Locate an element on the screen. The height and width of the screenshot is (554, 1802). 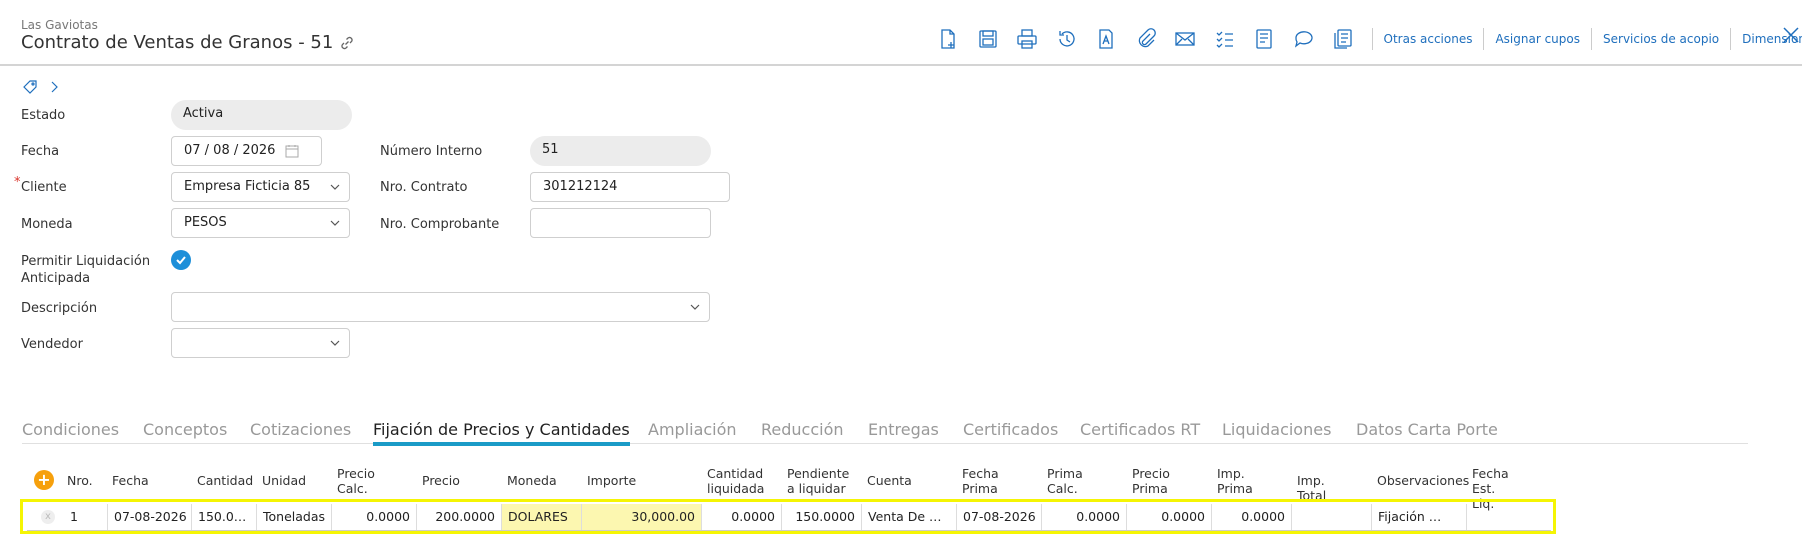
moneda-select: PESOS is located at coordinates (260, 223).